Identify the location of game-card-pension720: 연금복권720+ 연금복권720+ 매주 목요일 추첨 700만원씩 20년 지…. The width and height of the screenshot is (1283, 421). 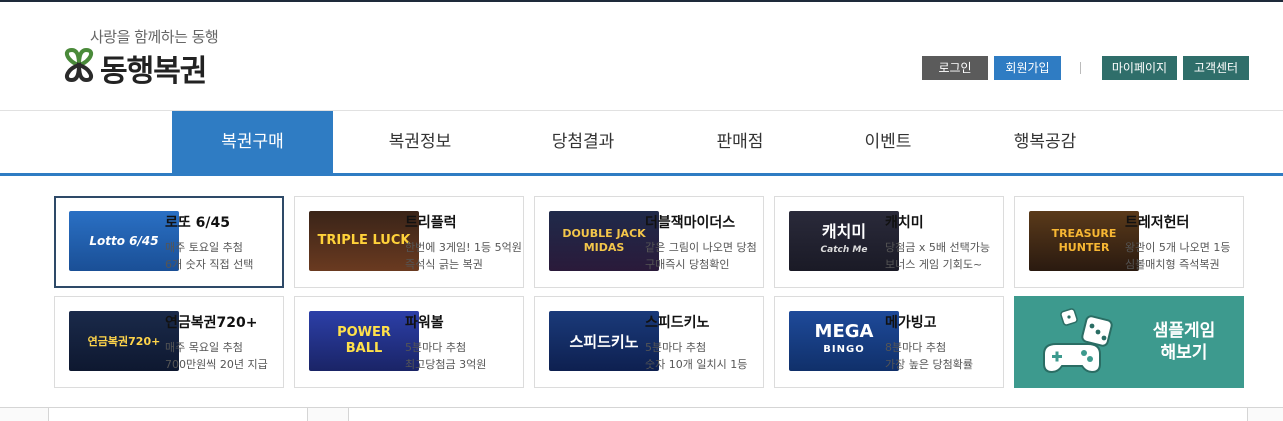
(169, 342).